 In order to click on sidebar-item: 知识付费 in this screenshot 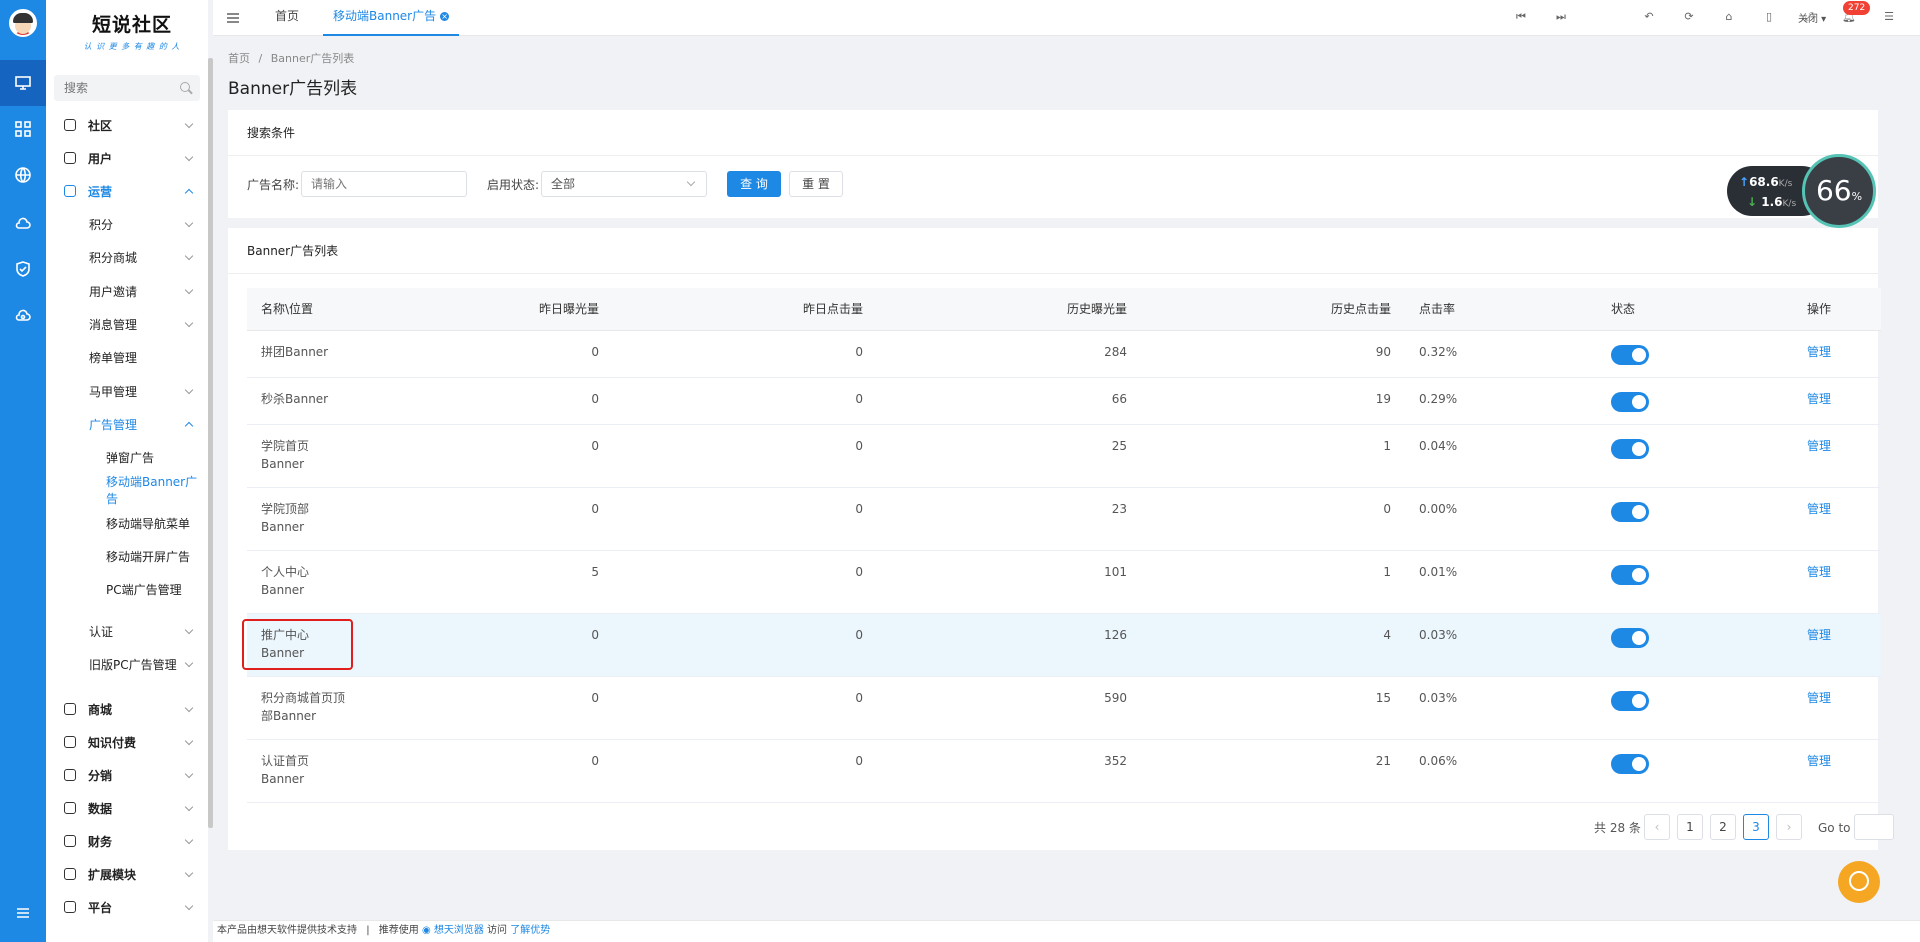, I will do `click(127, 742)`.